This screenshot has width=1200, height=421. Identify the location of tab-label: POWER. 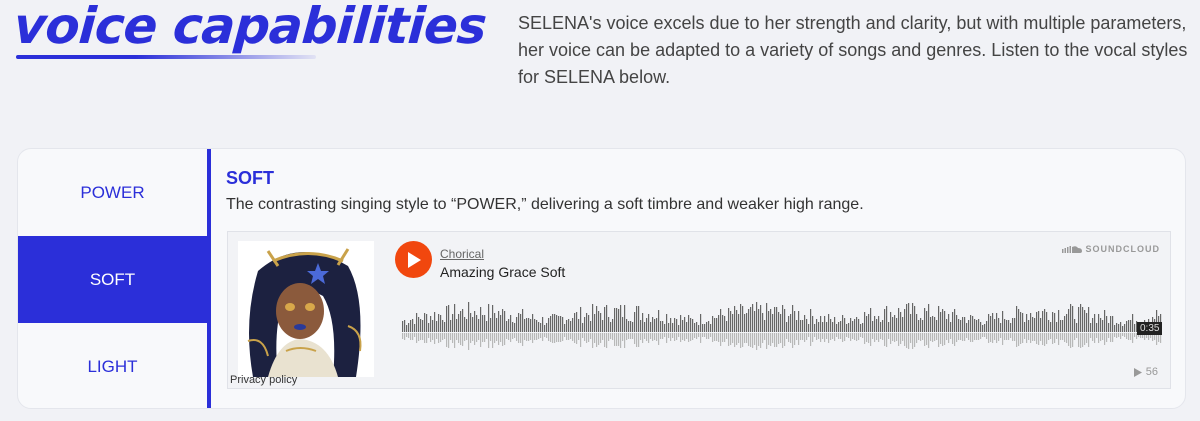
(112, 192).